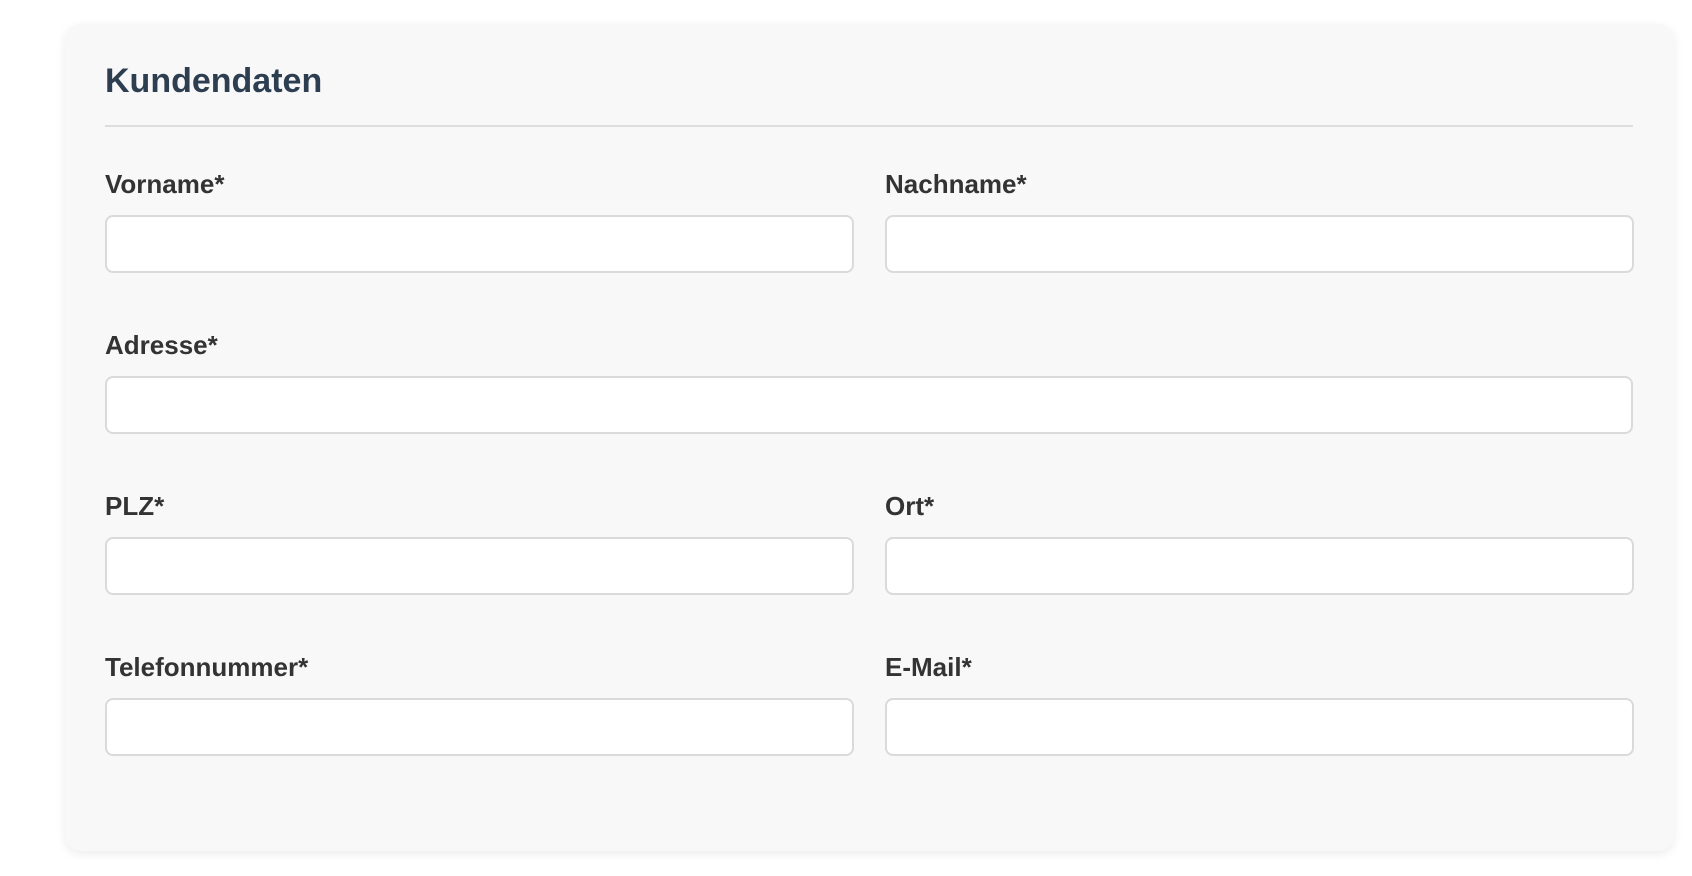 The width and height of the screenshot is (1692, 876). What do you see at coordinates (1259, 244) in the screenshot?
I see `nachname-input` at bounding box center [1259, 244].